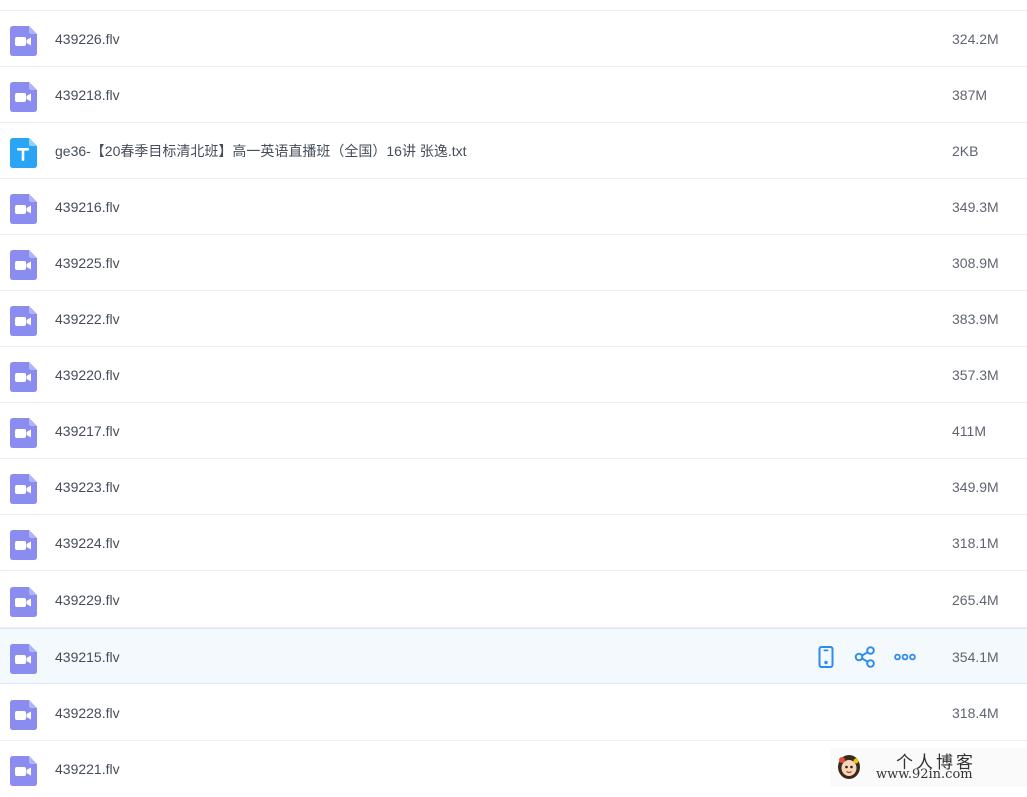 The height and width of the screenshot is (797, 1027). What do you see at coordinates (513, 713) in the screenshot?
I see `file-row: 439228.flv 318.4M` at bounding box center [513, 713].